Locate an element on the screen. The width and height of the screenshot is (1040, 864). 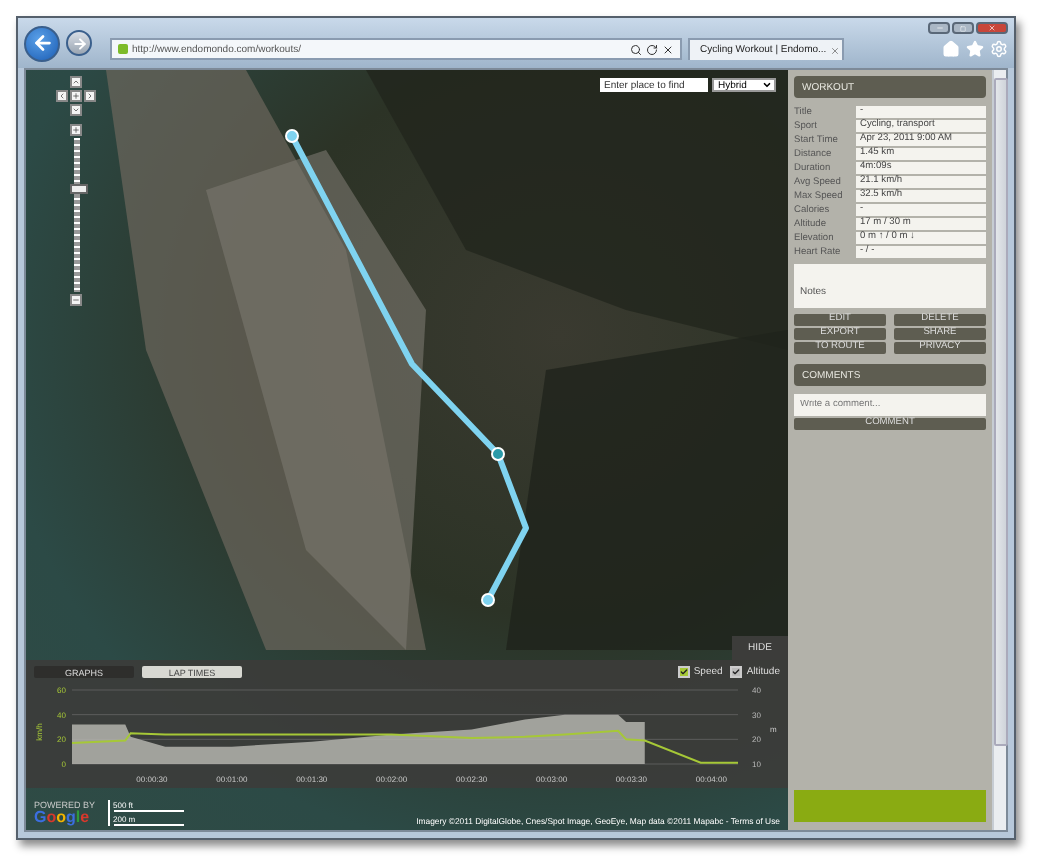
route-start-marker is located at coordinates (292, 136).